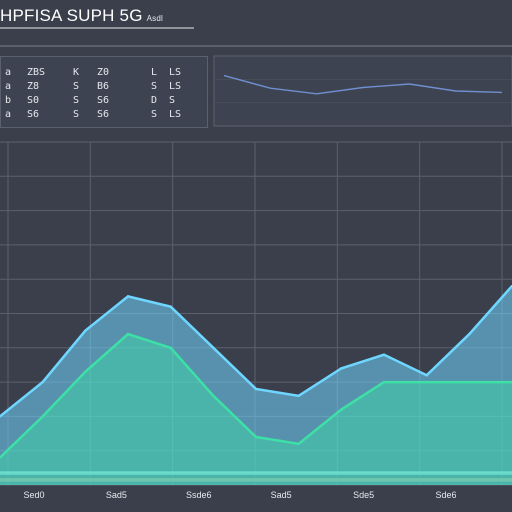 Image resolution: width=512 pixels, height=512 pixels. I want to click on x-tick-label: Sde6, so click(445, 495).